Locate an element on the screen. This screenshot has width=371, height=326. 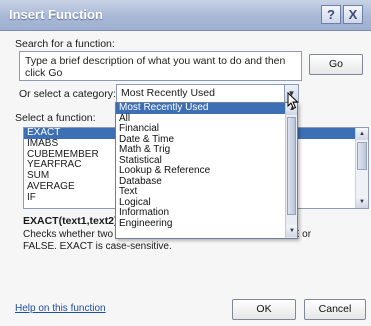
search-label: Search for a function: is located at coordinates (65, 44).